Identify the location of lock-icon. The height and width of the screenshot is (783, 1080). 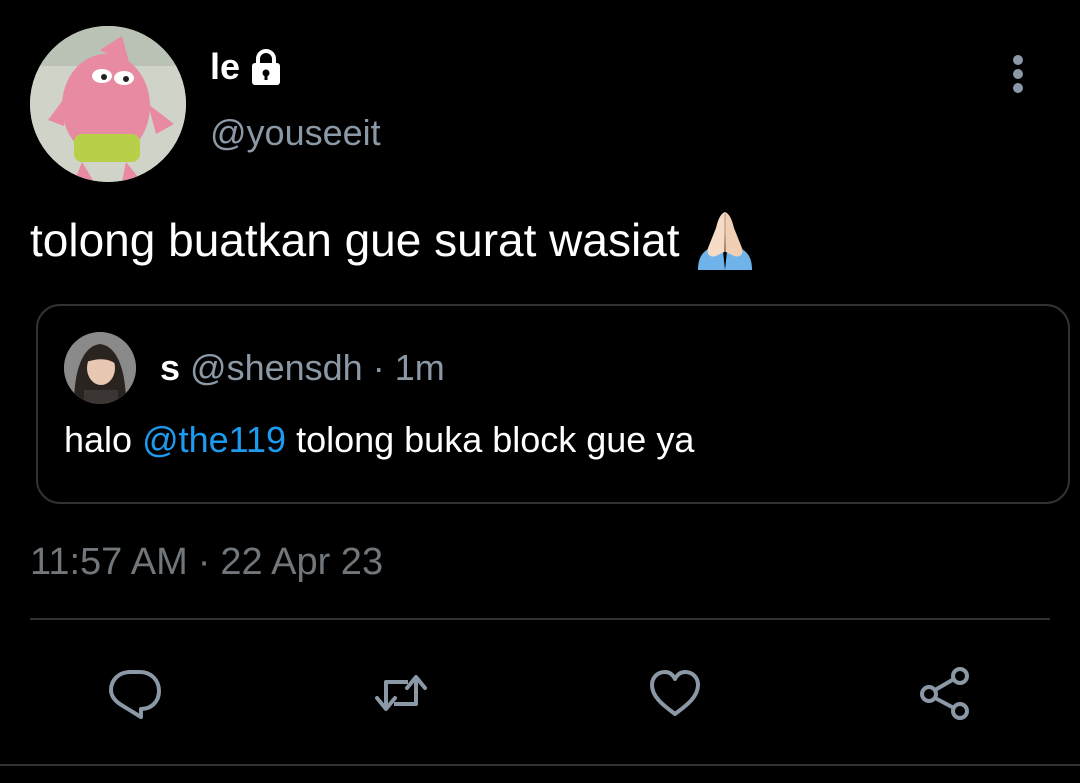
(266, 67).